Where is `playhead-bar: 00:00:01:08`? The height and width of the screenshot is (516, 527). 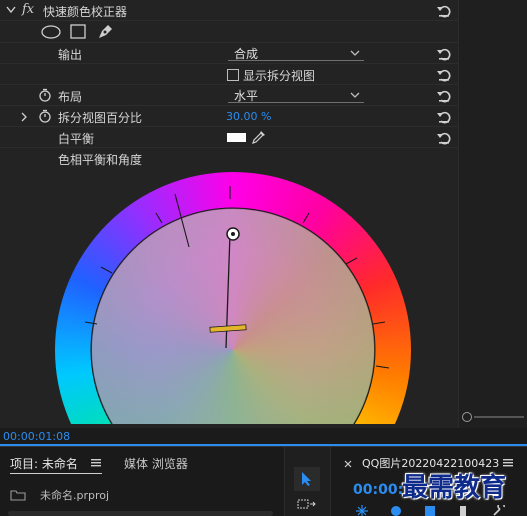
playhead-bar: 00:00:01:08 is located at coordinates (263, 437).